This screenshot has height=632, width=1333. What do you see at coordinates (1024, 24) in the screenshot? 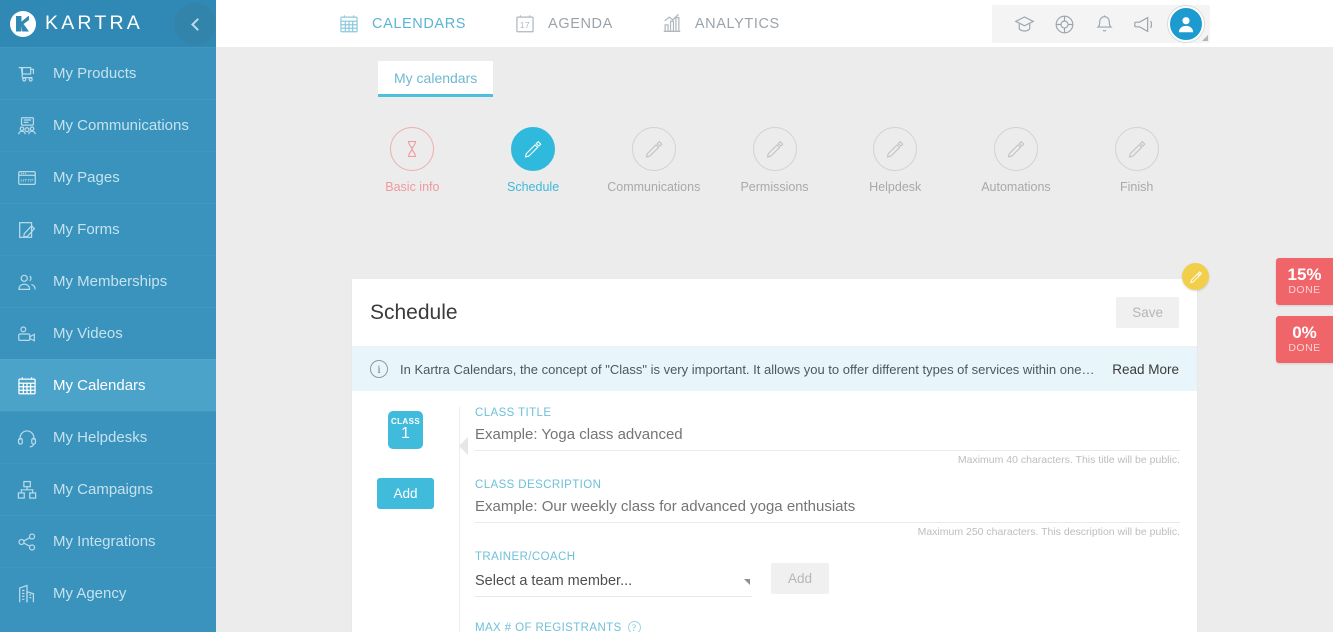
I see `graduation-cap-icon` at bounding box center [1024, 24].